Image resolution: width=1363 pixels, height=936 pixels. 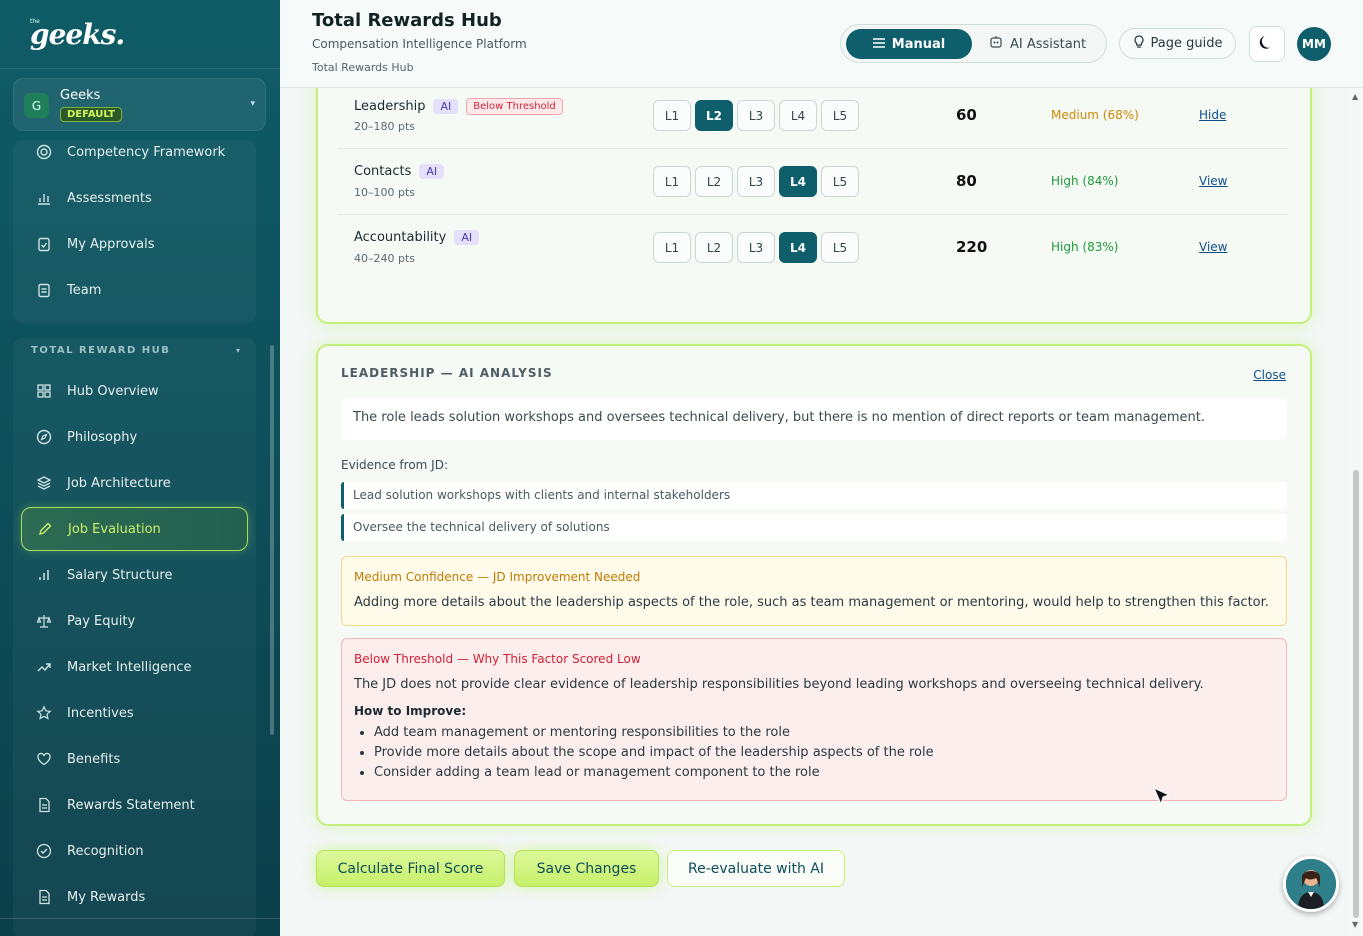 I want to click on chevron-down-icon: ▾, so click(x=238, y=350).